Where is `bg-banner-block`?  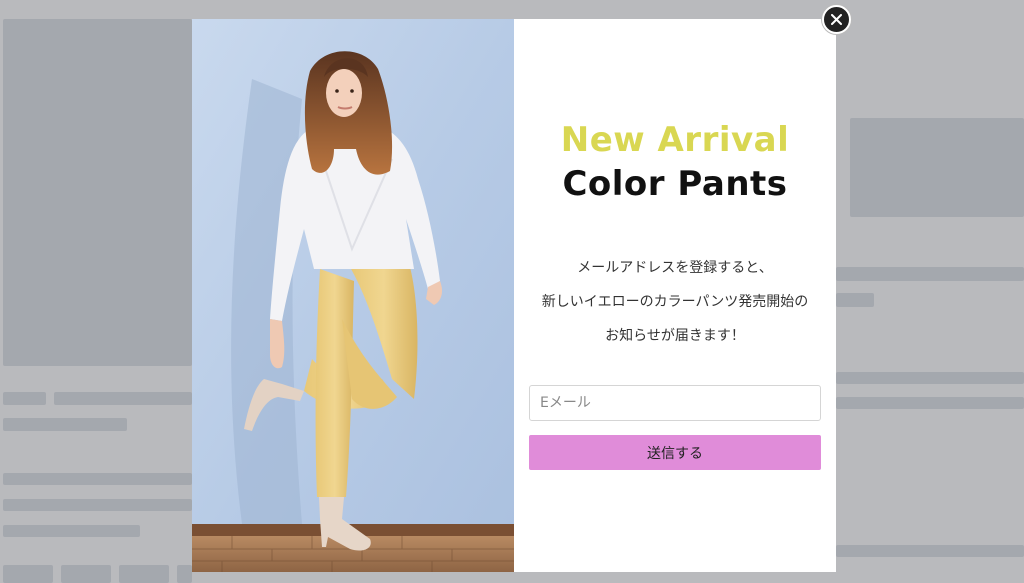 bg-banner-block is located at coordinates (937, 167).